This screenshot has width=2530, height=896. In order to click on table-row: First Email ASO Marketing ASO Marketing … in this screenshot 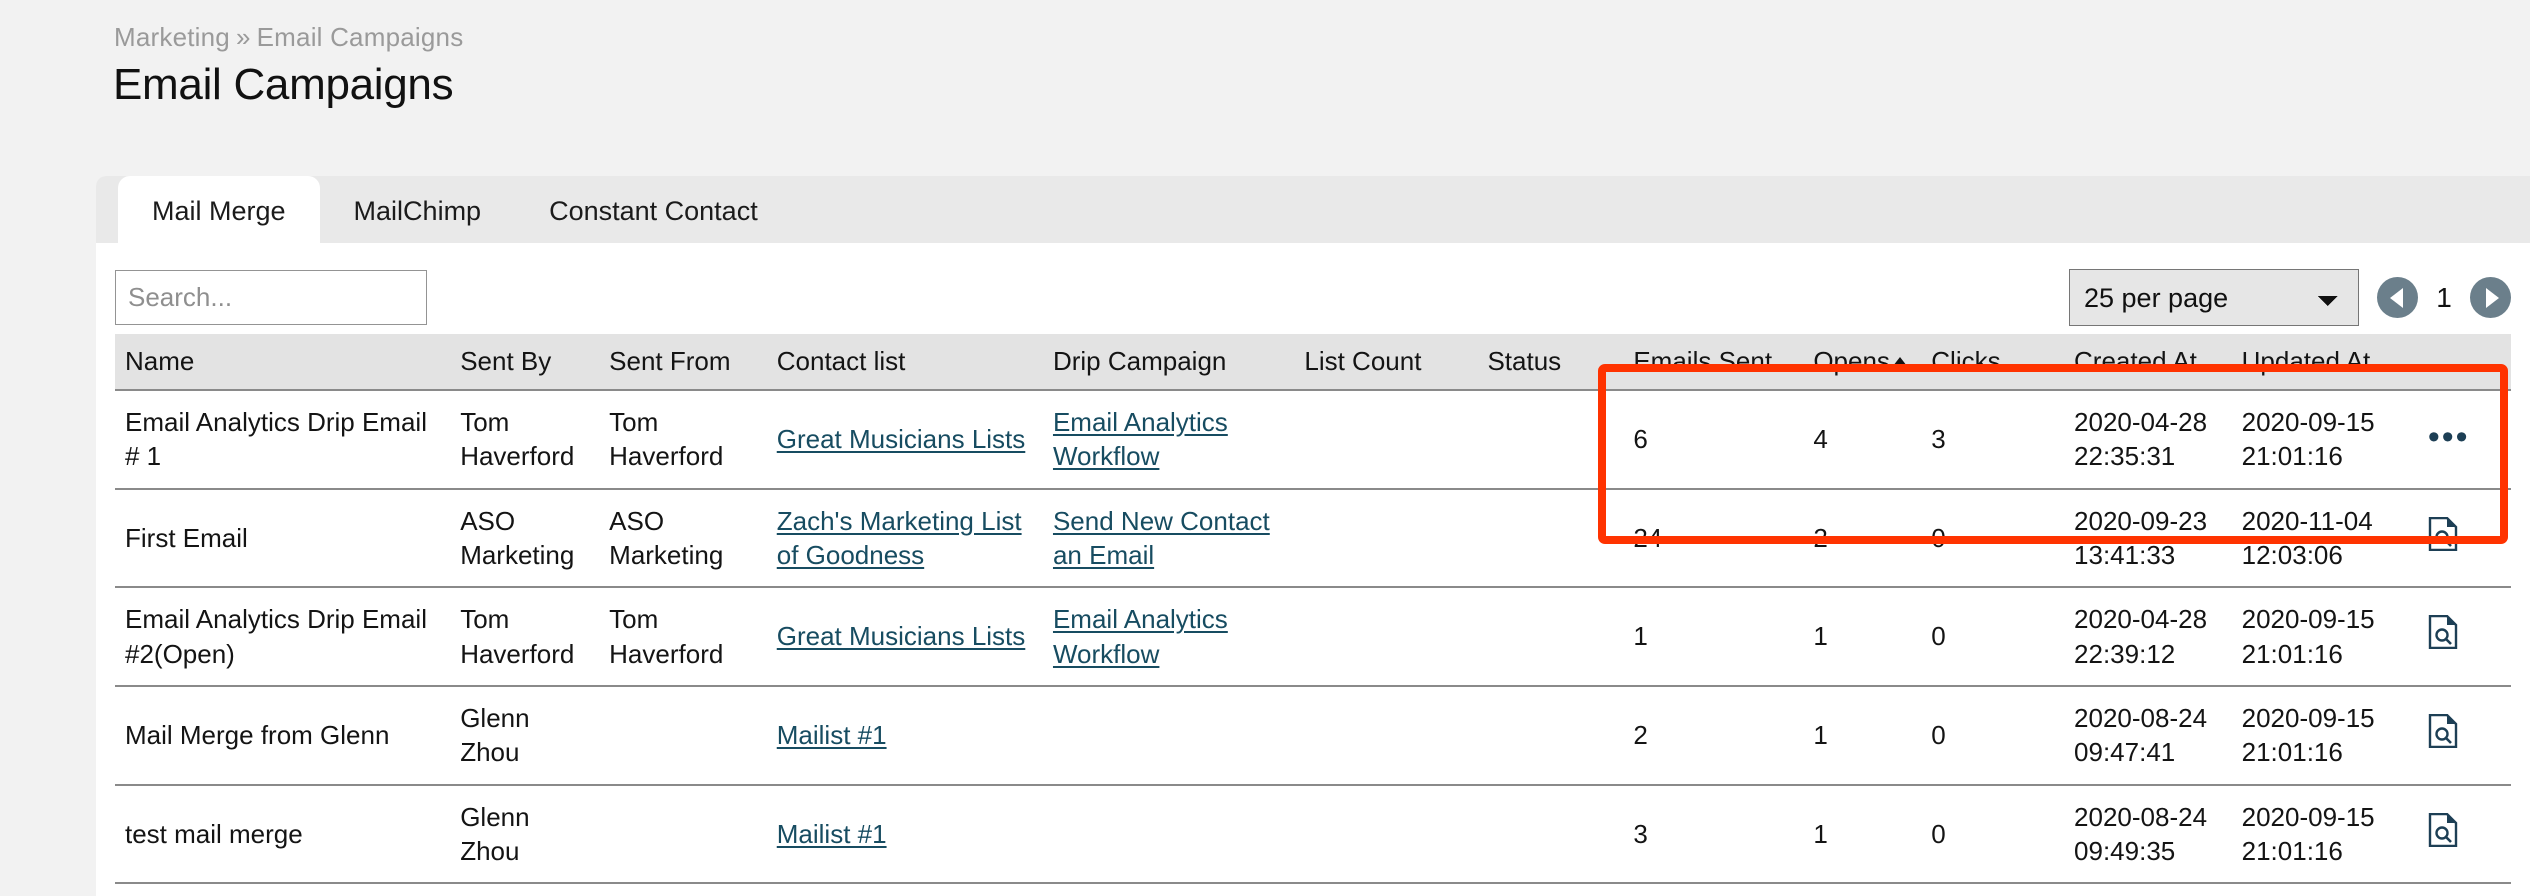, I will do `click(1313, 538)`.